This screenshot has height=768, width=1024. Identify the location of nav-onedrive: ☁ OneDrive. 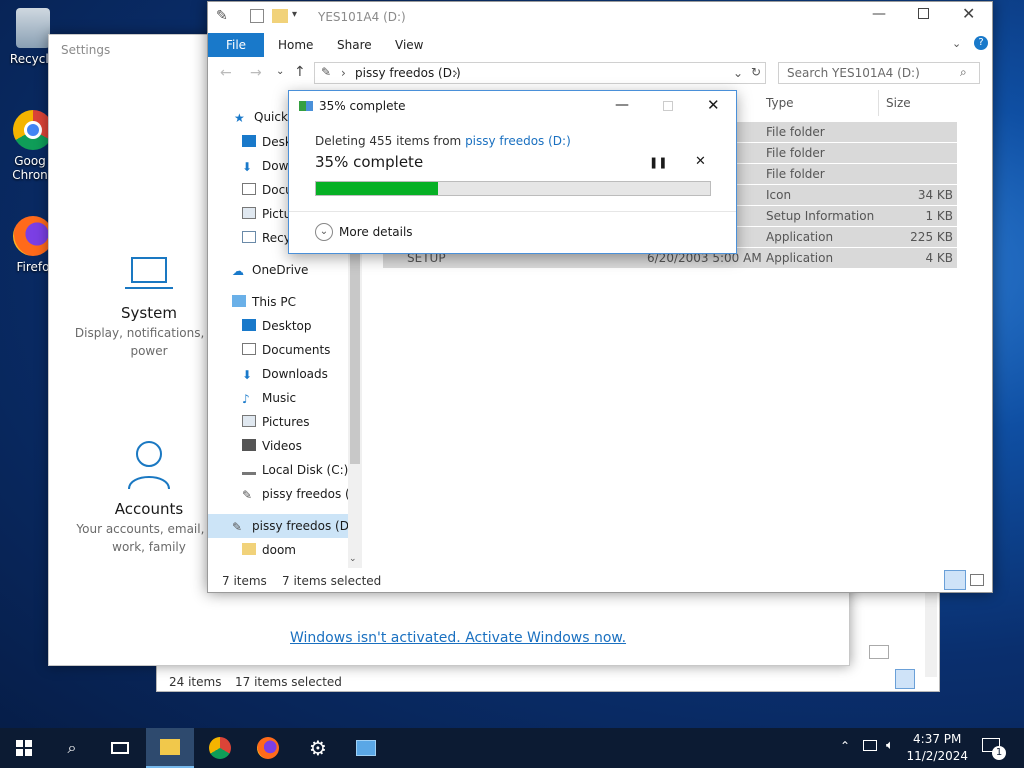
(270, 270).